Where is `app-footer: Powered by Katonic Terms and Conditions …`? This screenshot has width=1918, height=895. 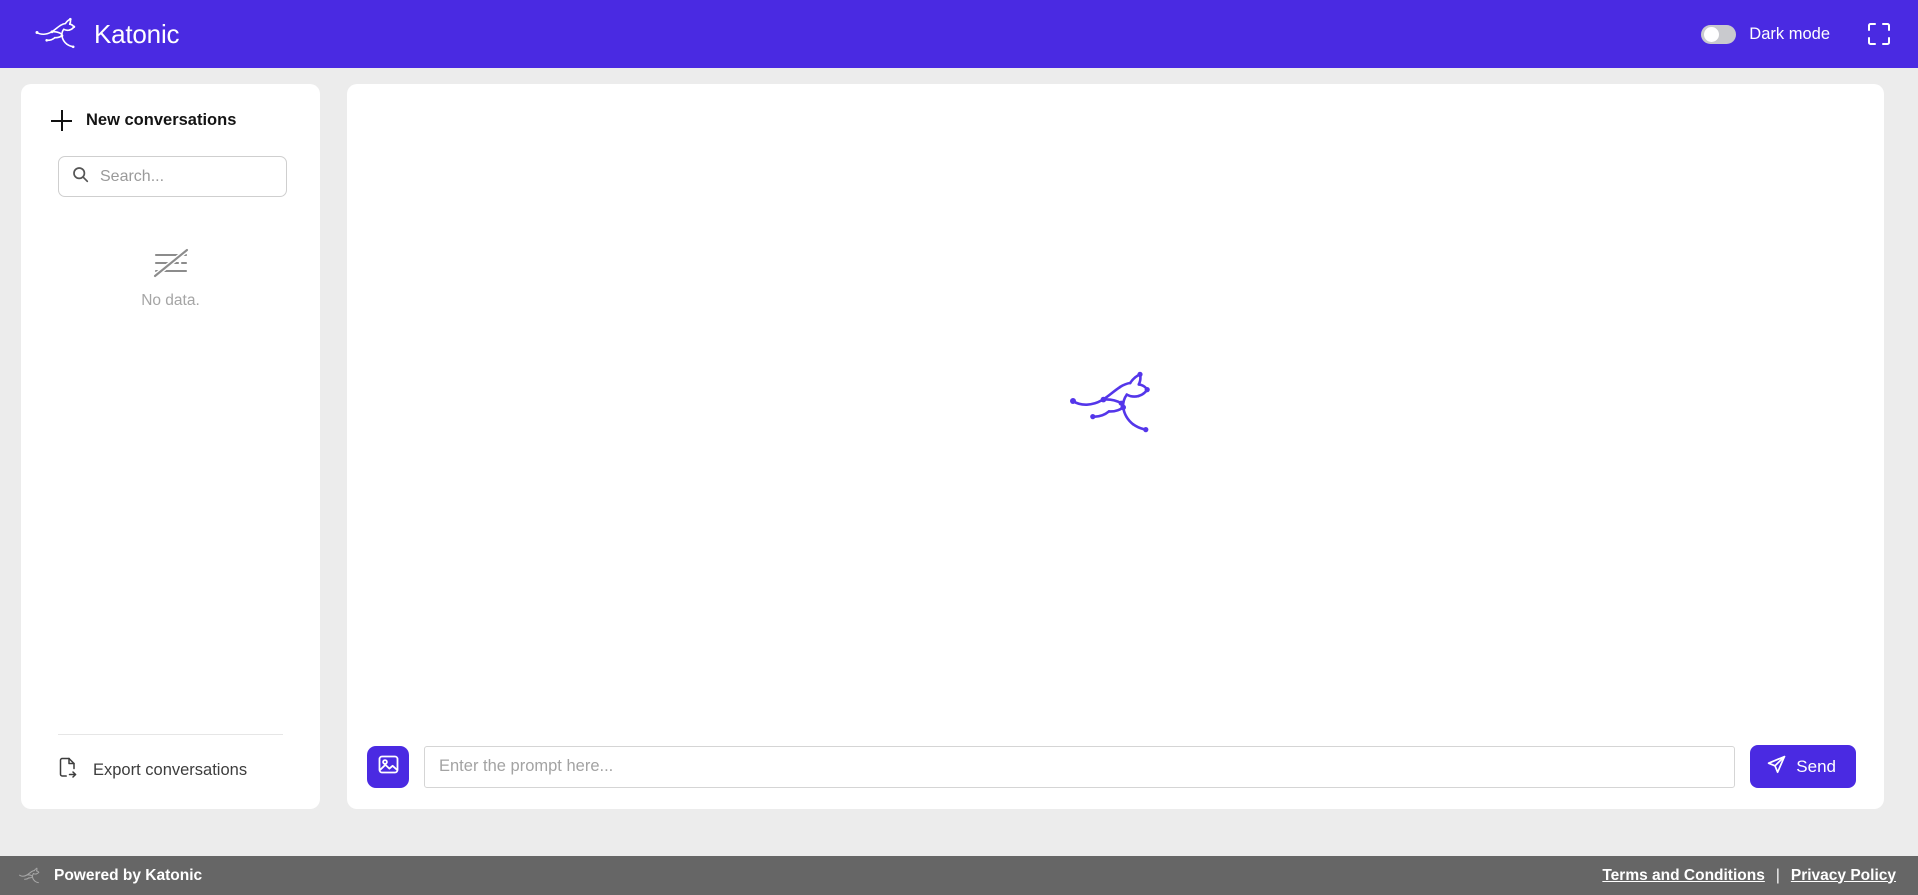
app-footer: Powered by Katonic Terms and Conditions … is located at coordinates (959, 875).